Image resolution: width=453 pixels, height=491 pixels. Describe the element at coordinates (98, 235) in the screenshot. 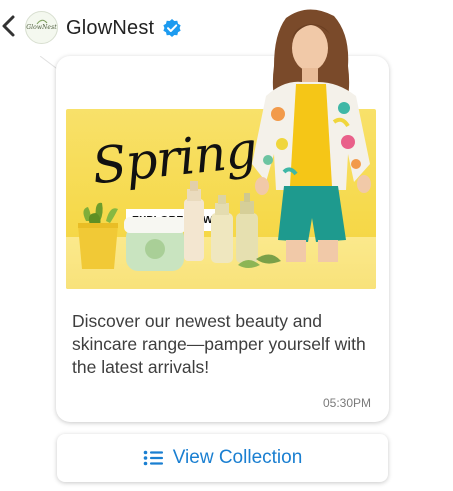

I see `plant-icon` at that location.